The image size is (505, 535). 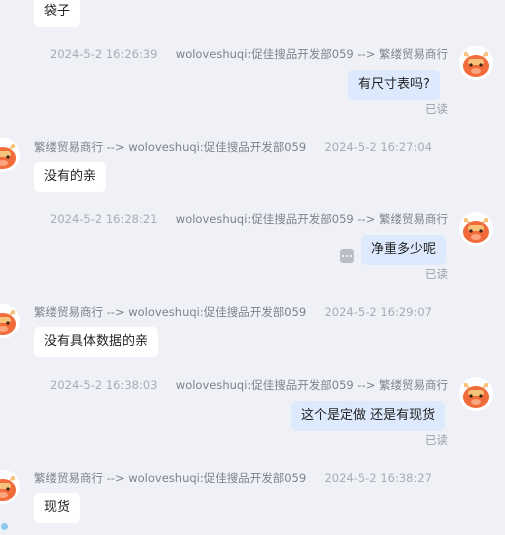 What do you see at coordinates (104, 385) in the screenshot?
I see `message-time: 2024-5-2 16:38:03` at bounding box center [104, 385].